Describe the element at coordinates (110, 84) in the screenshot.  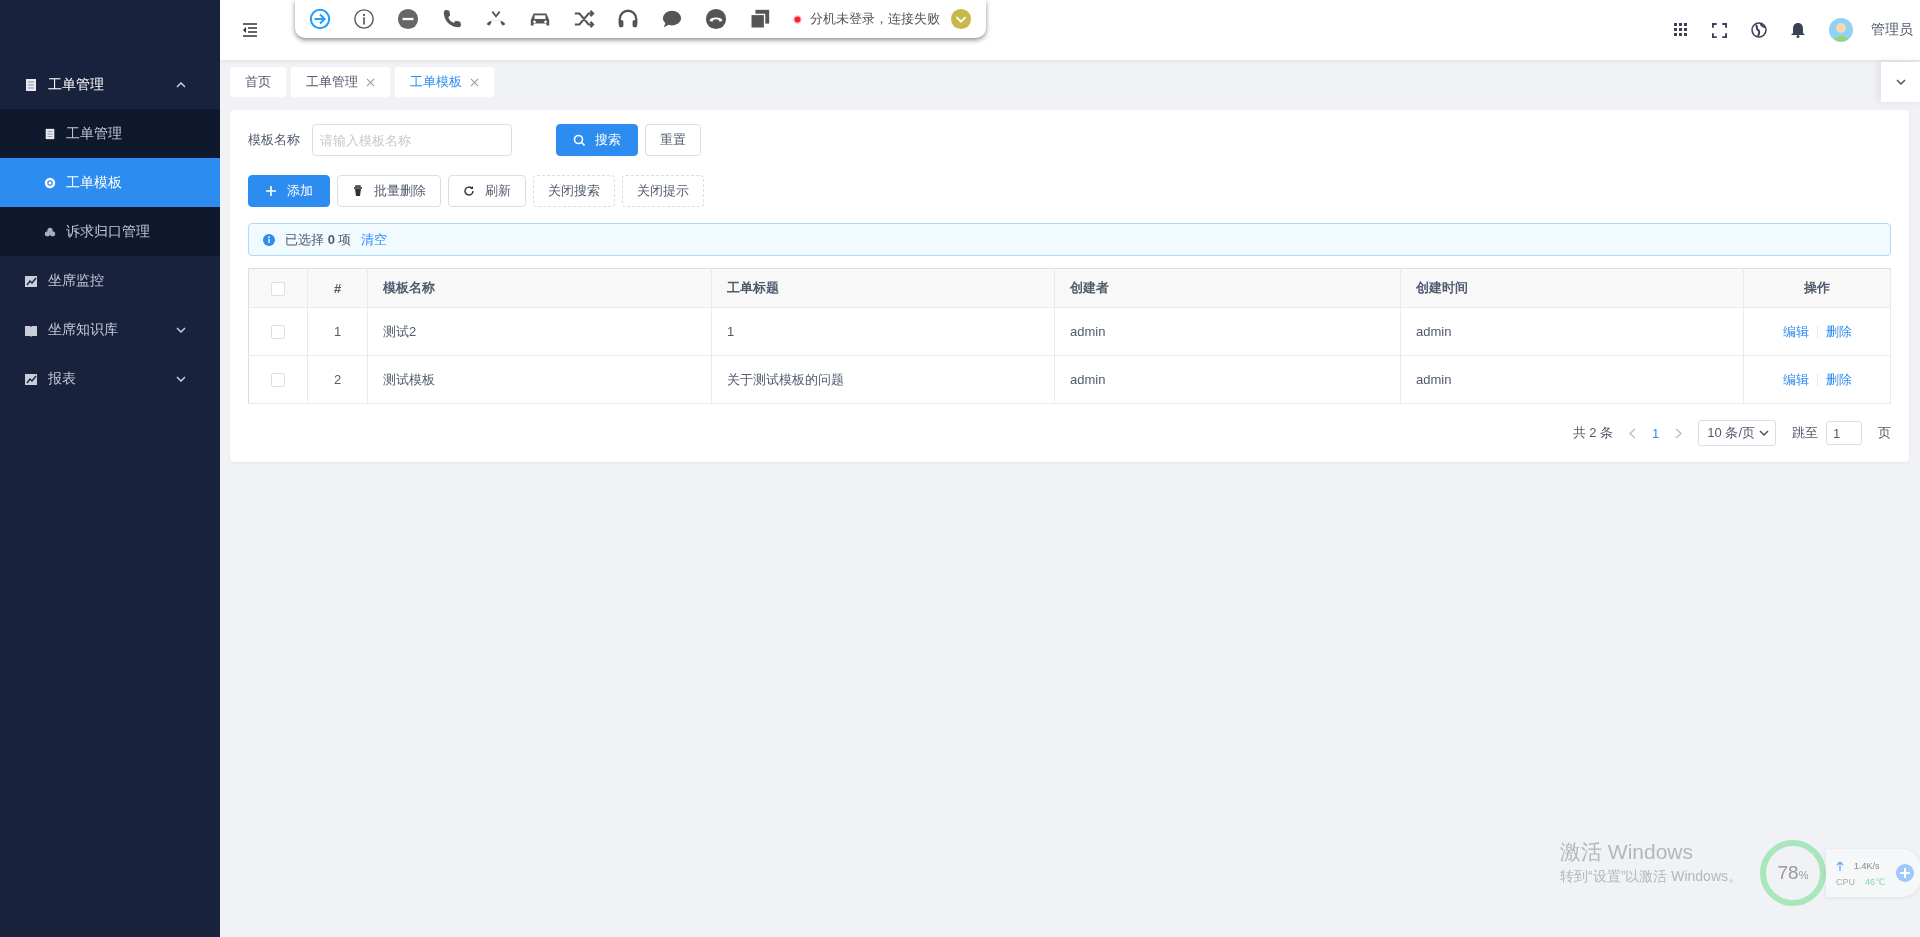
I see `sidebar-item: 工单管理` at that location.